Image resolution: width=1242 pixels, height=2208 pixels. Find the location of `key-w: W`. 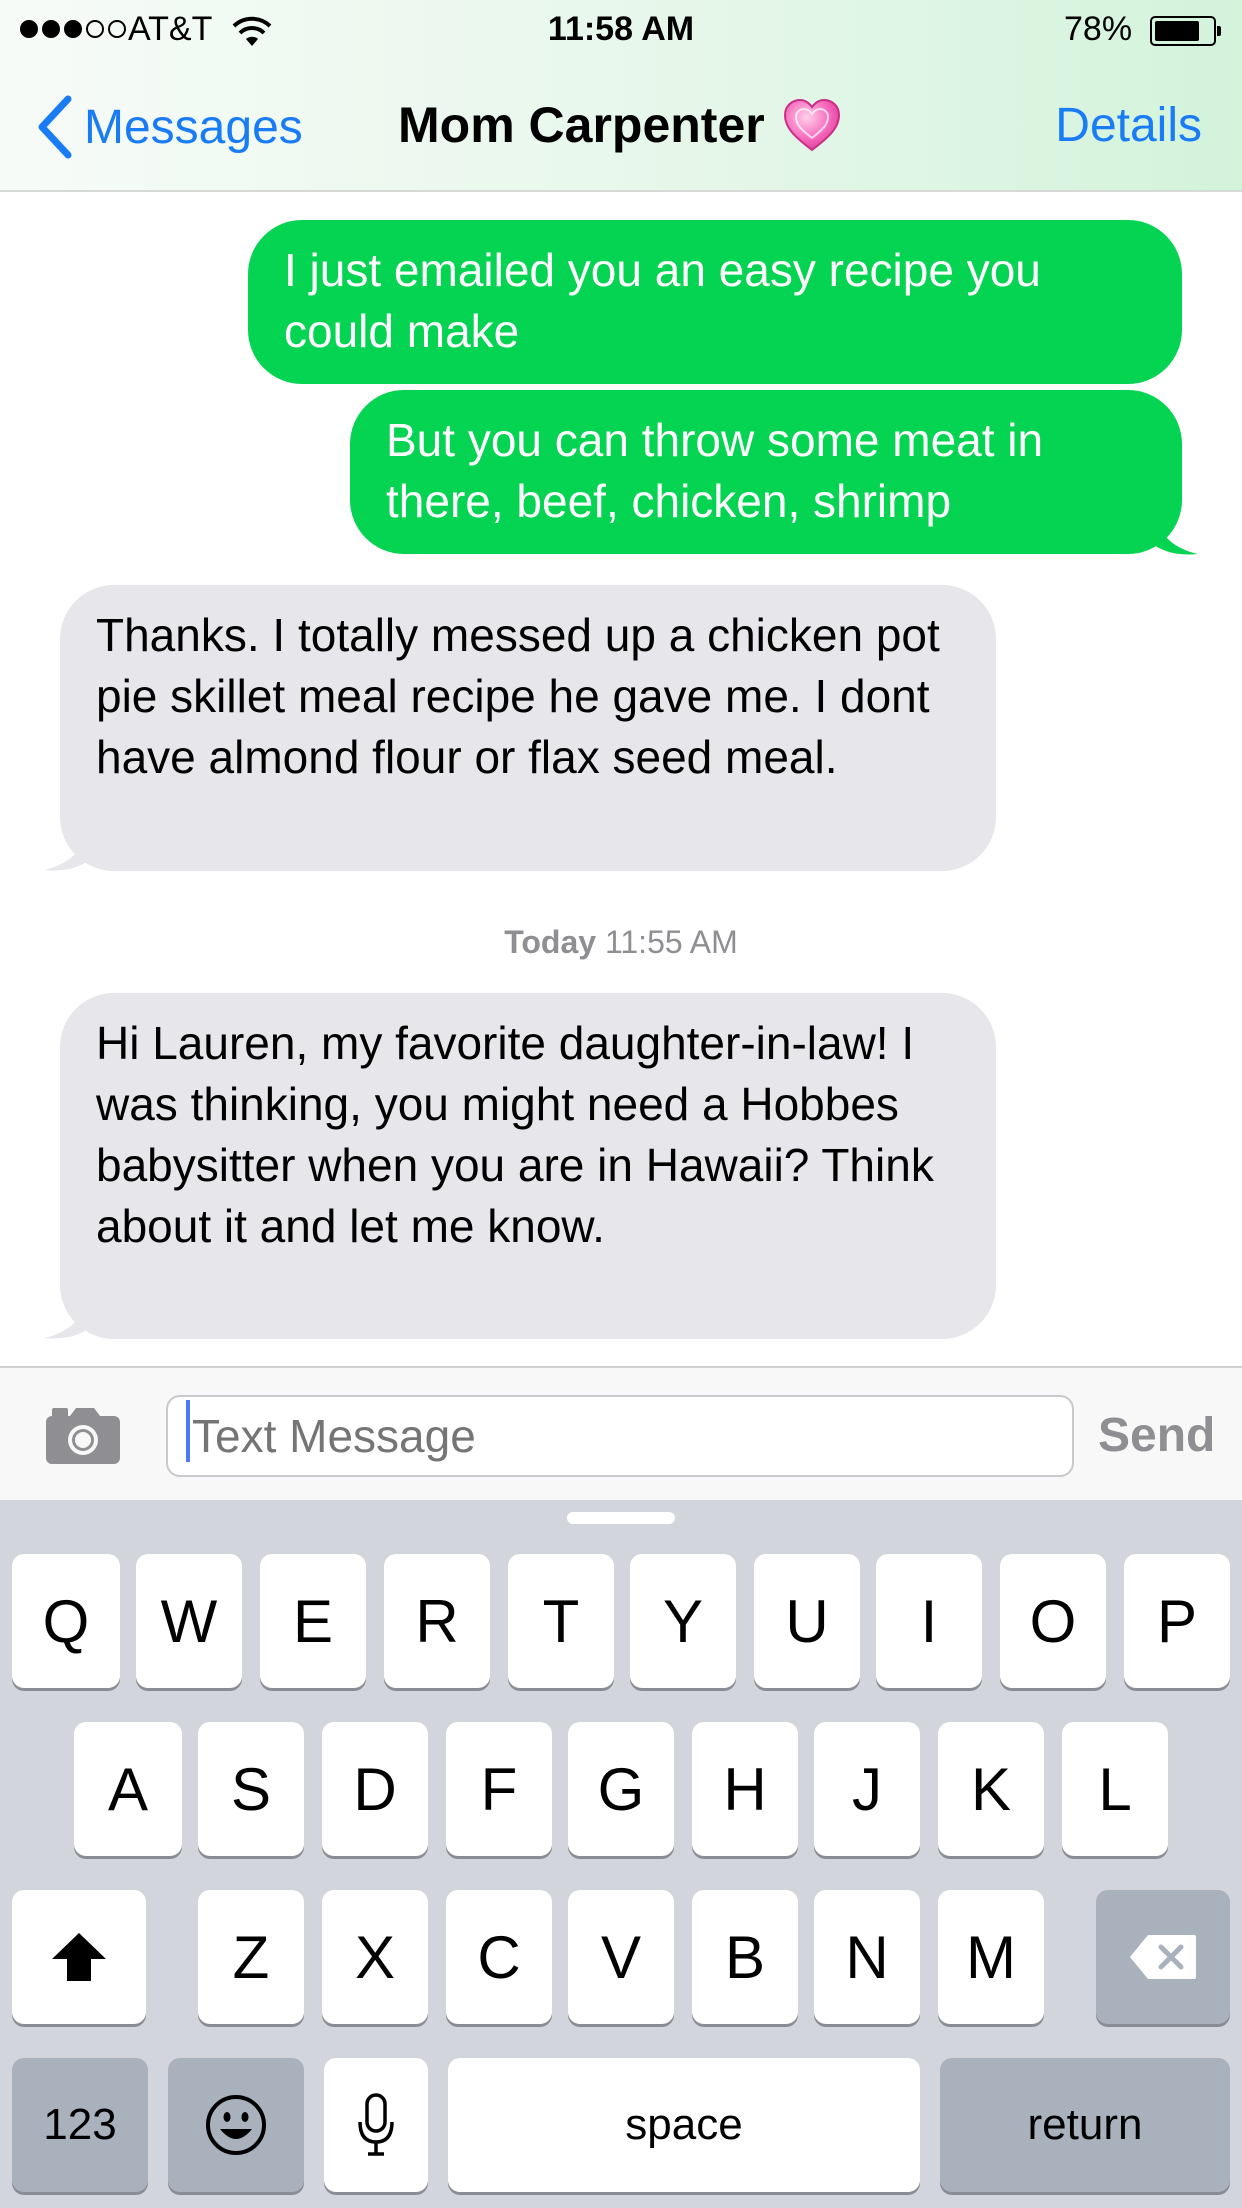

key-w: W is located at coordinates (189, 1621).